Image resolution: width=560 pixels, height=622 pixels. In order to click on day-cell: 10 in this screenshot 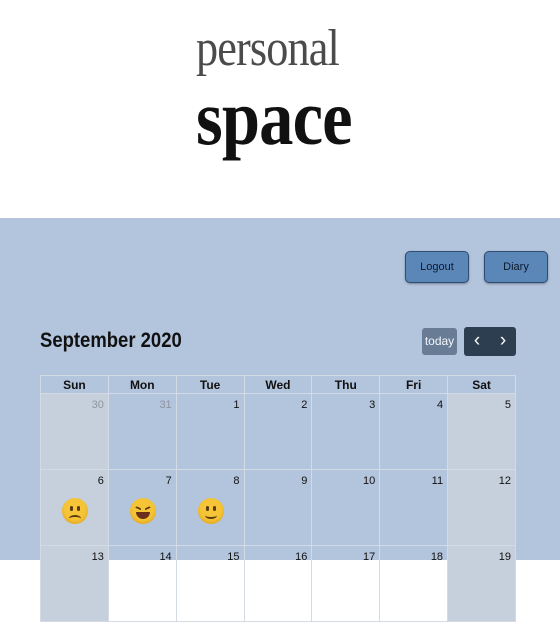, I will do `click(346, 507)`.